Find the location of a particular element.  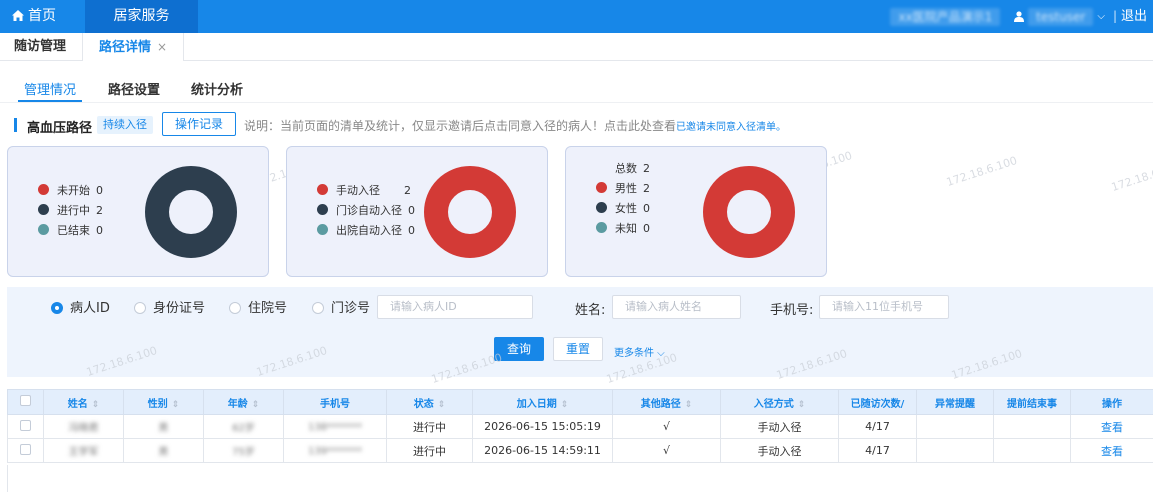

cell-join-date: 2026-06-15 15:05:19 is located at coordinates (542, 426).